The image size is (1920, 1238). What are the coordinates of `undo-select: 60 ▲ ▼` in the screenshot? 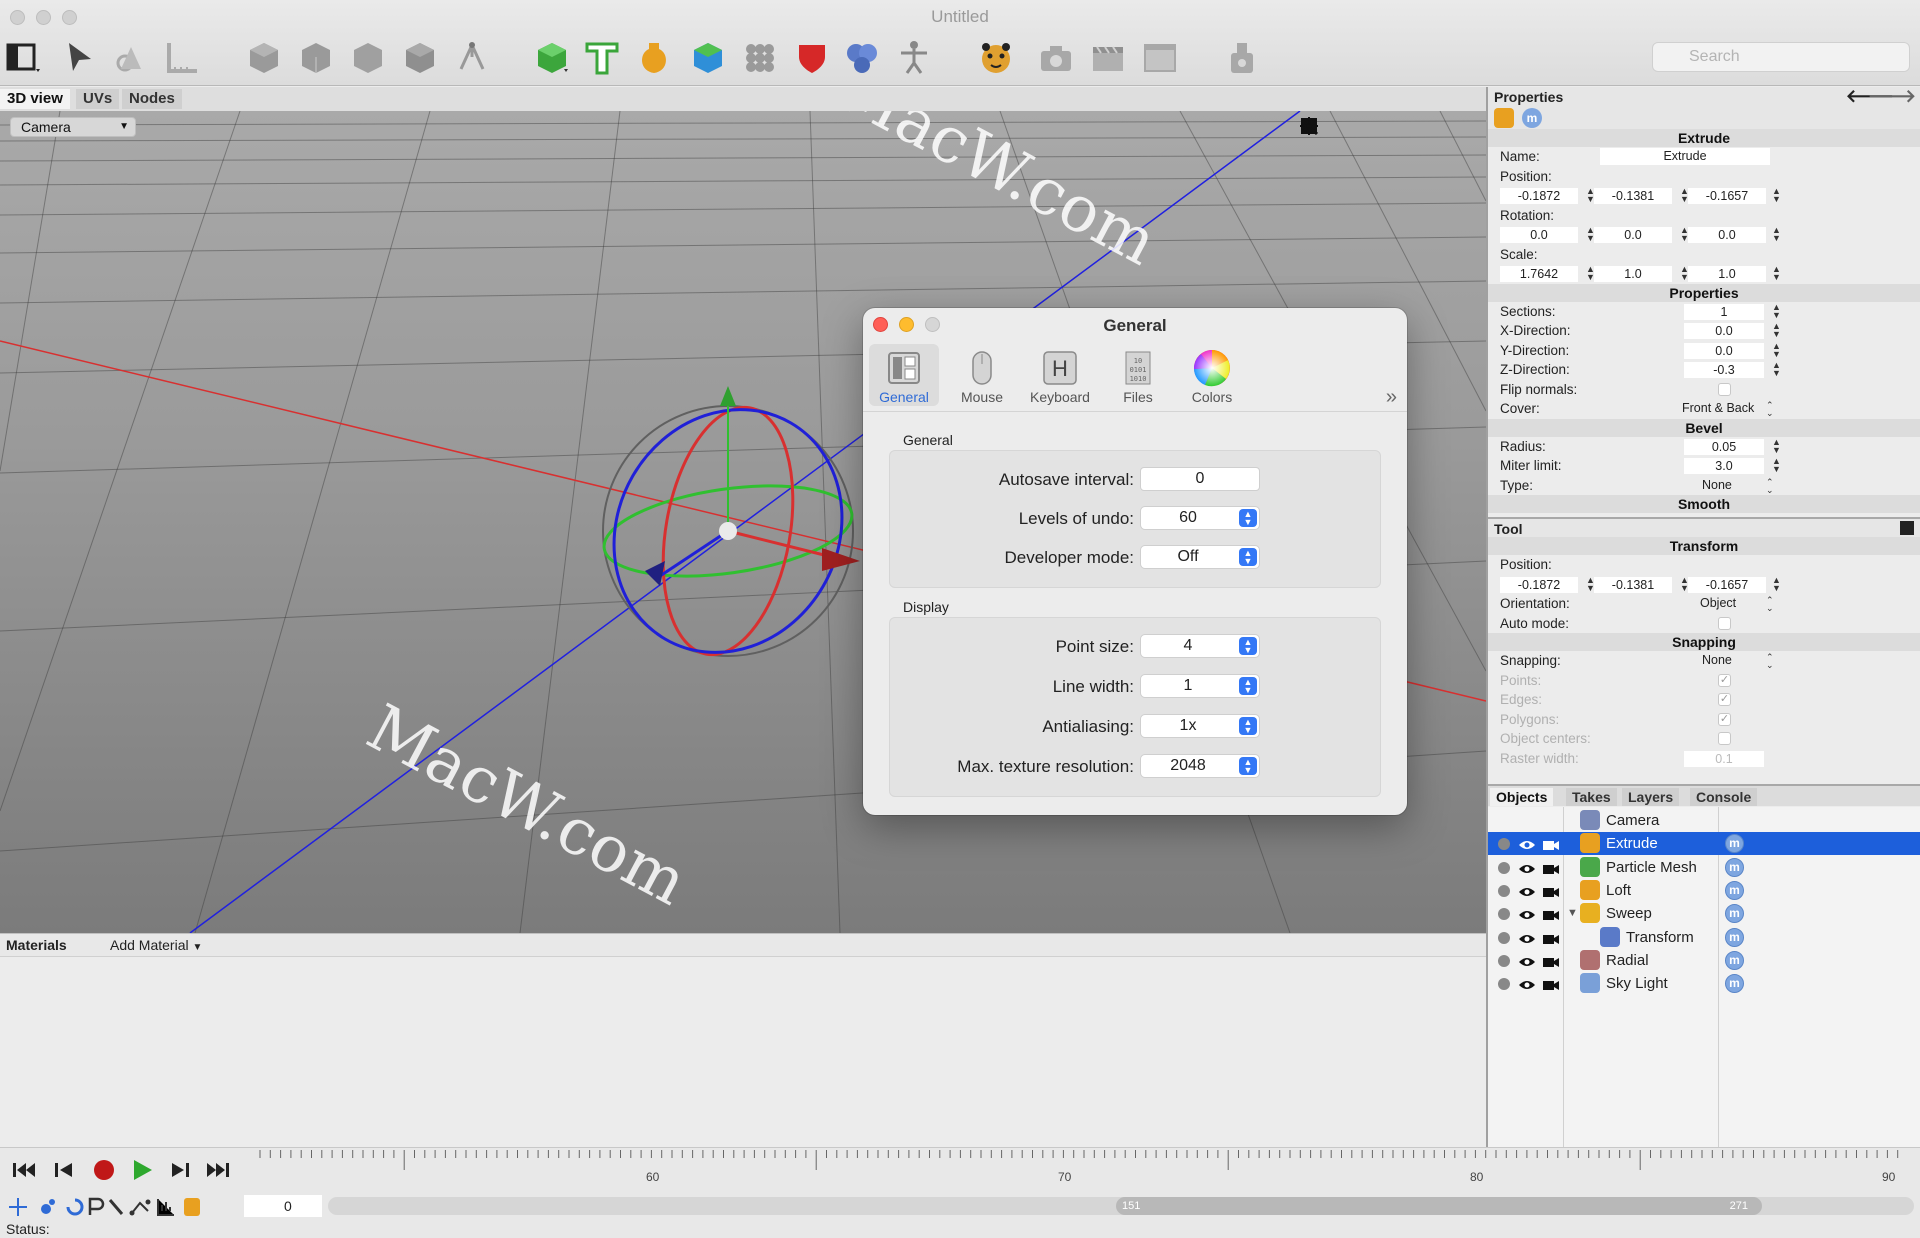 It's located at (1200, 518).